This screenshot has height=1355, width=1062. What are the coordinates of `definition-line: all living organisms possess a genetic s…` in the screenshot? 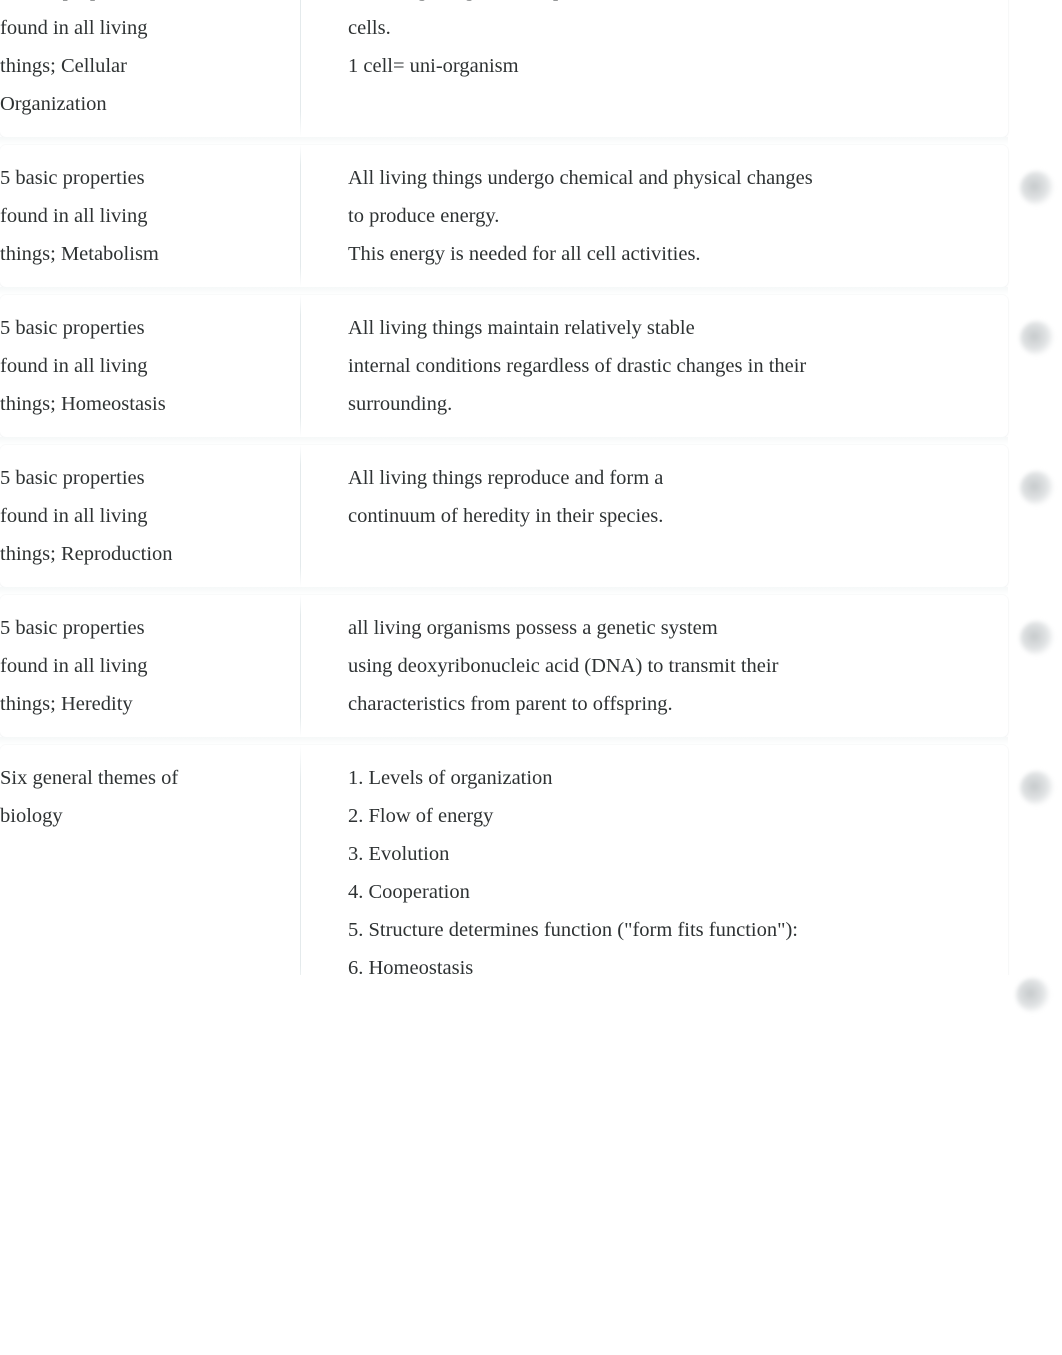 It's located at (533, 628).